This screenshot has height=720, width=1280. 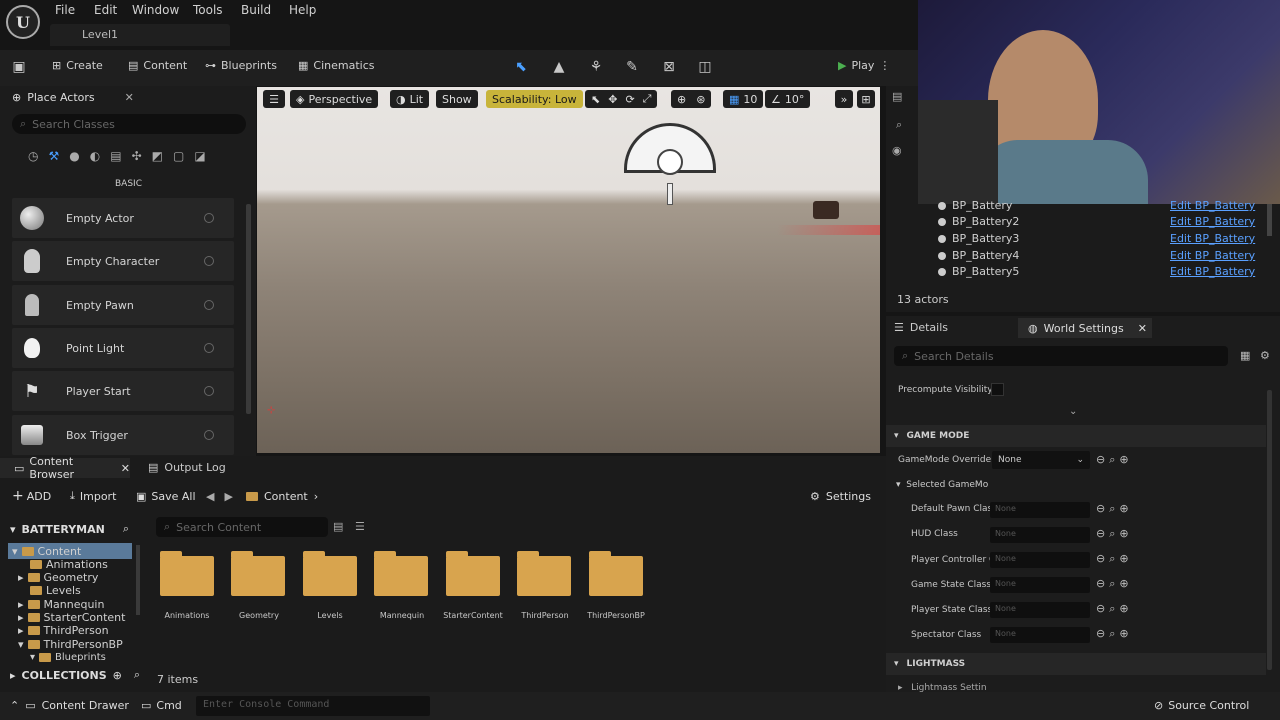 I want to click on level-tab: Level1, so click(x=140, y=35).